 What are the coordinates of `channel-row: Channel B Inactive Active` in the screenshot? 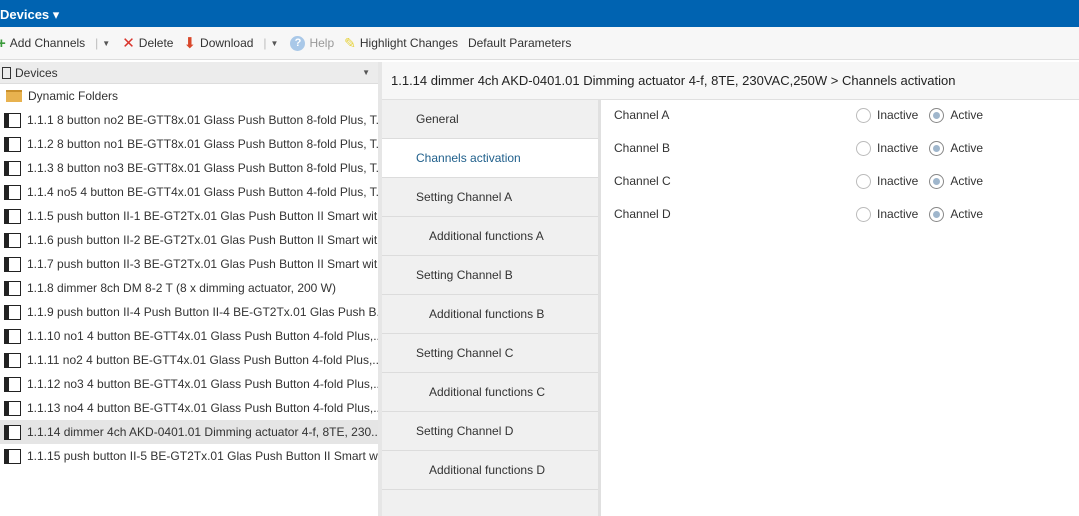 It's located at (846, 148).